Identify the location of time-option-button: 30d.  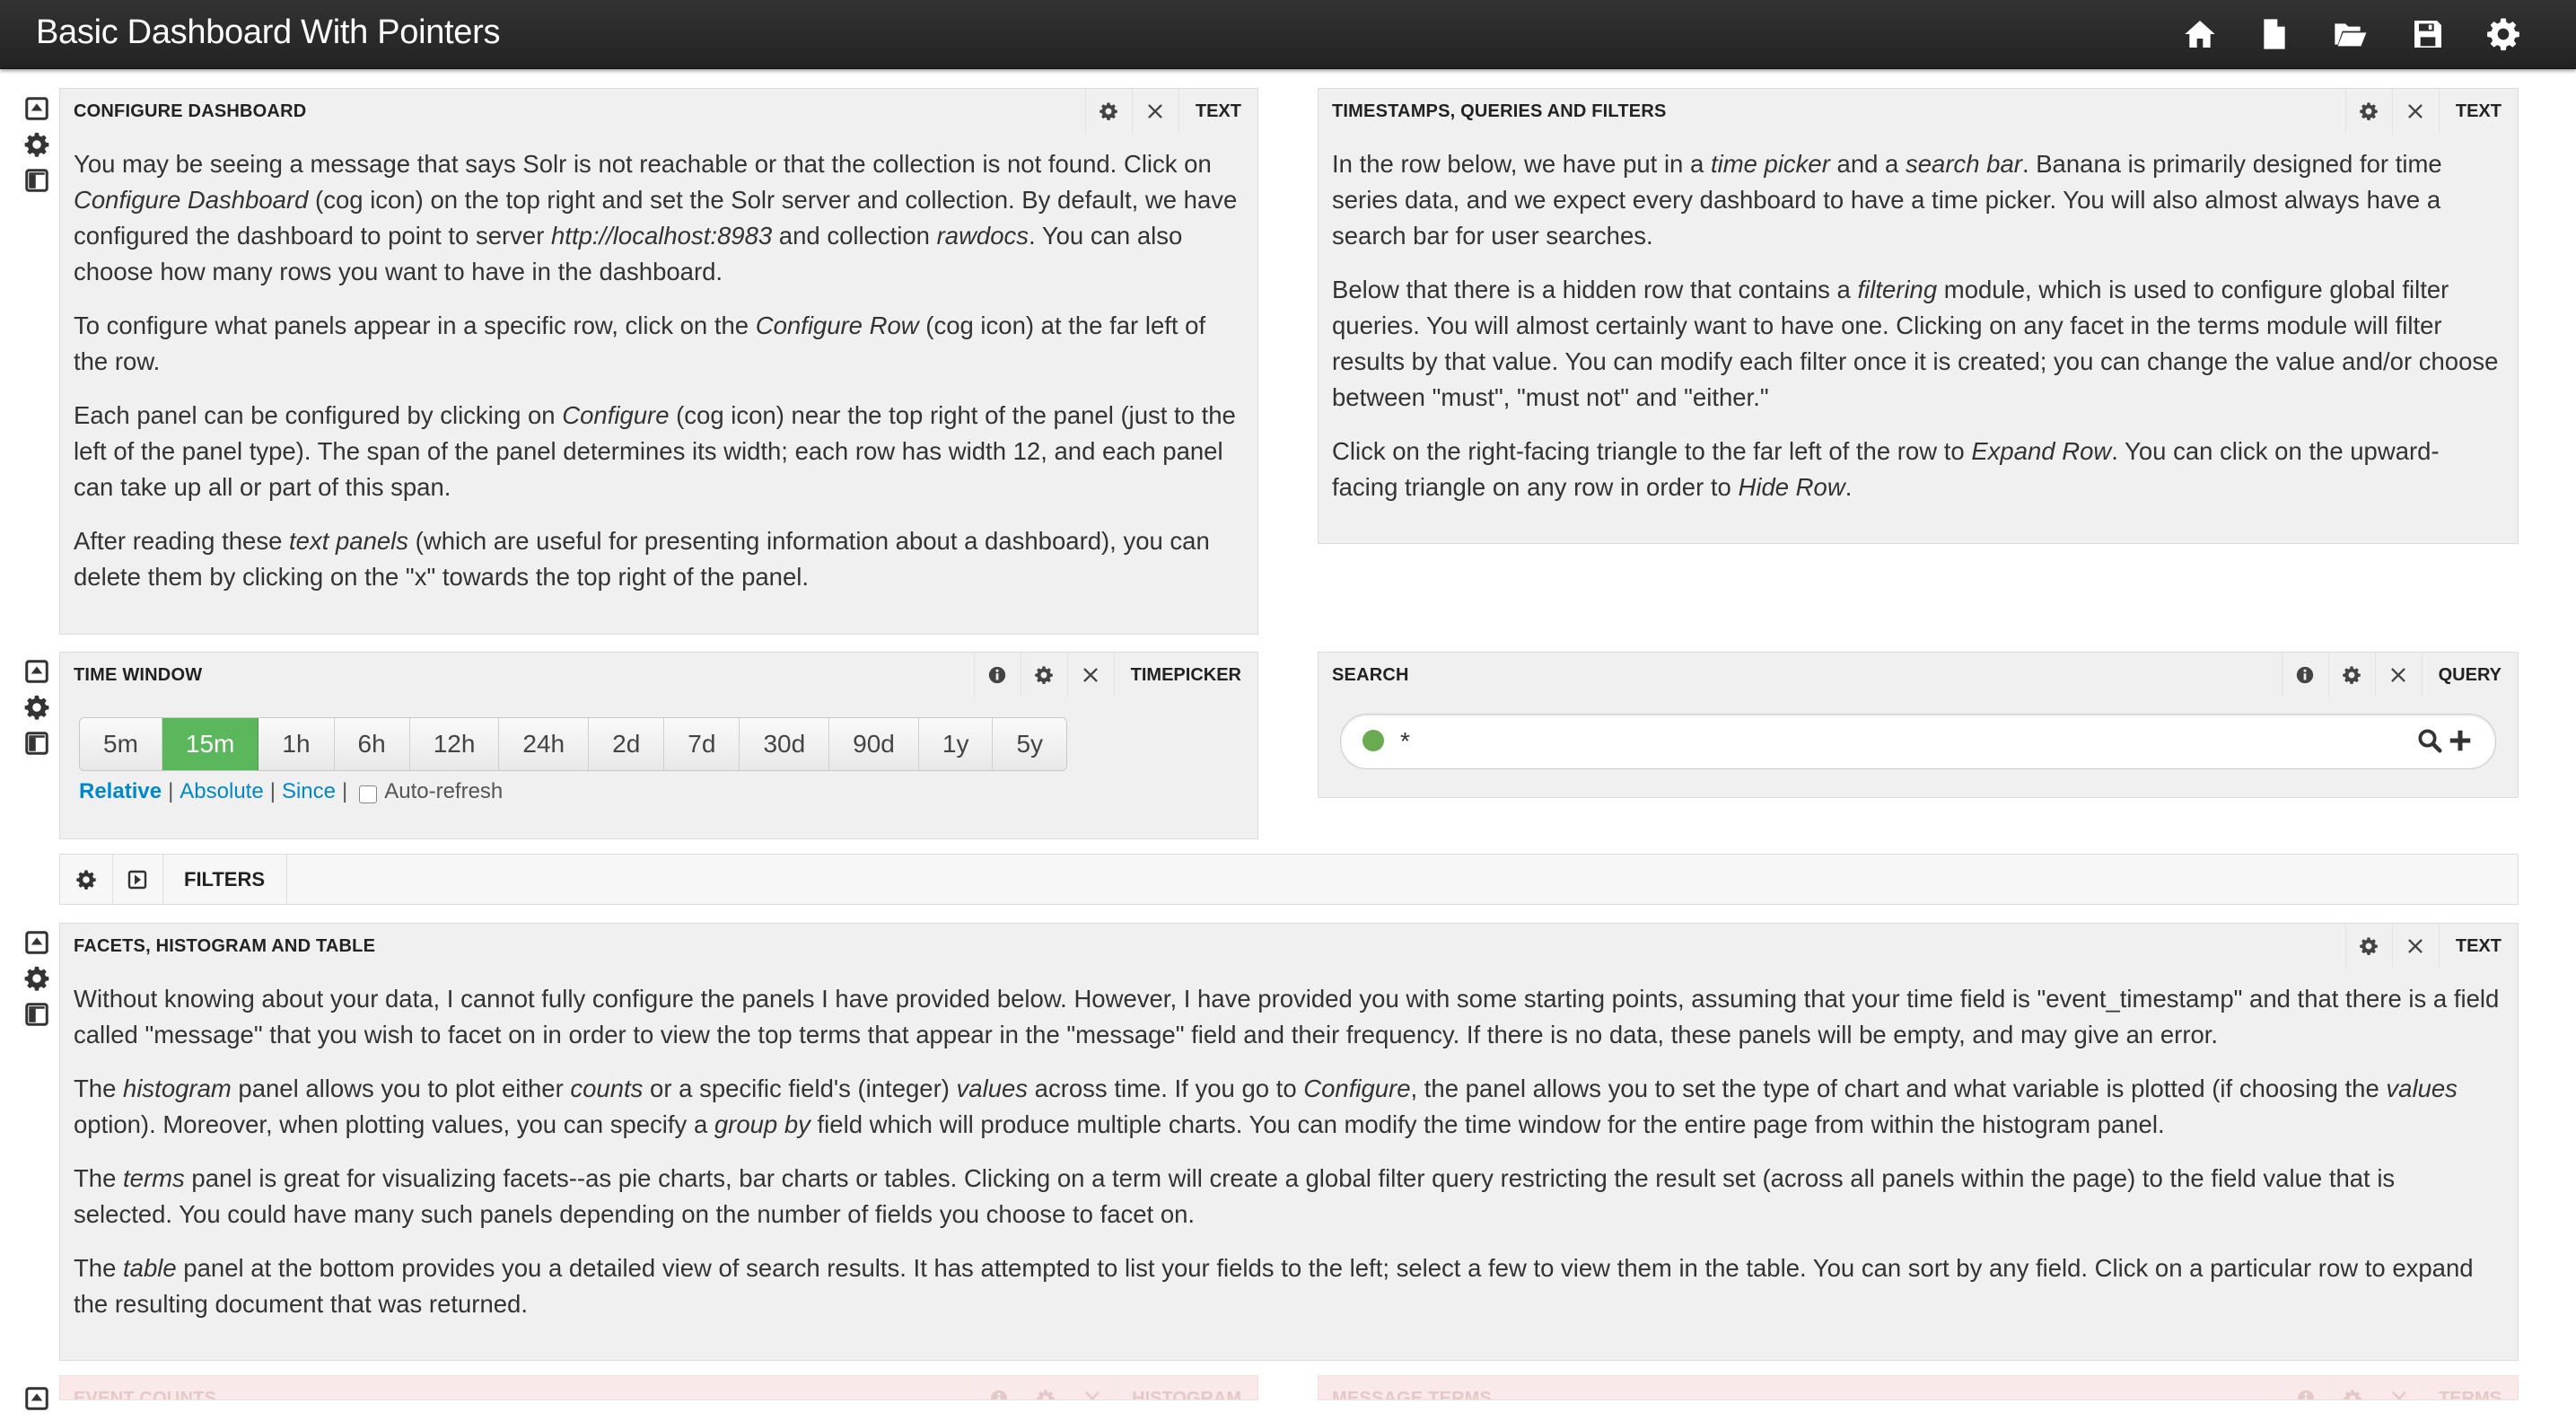
(785, 744).